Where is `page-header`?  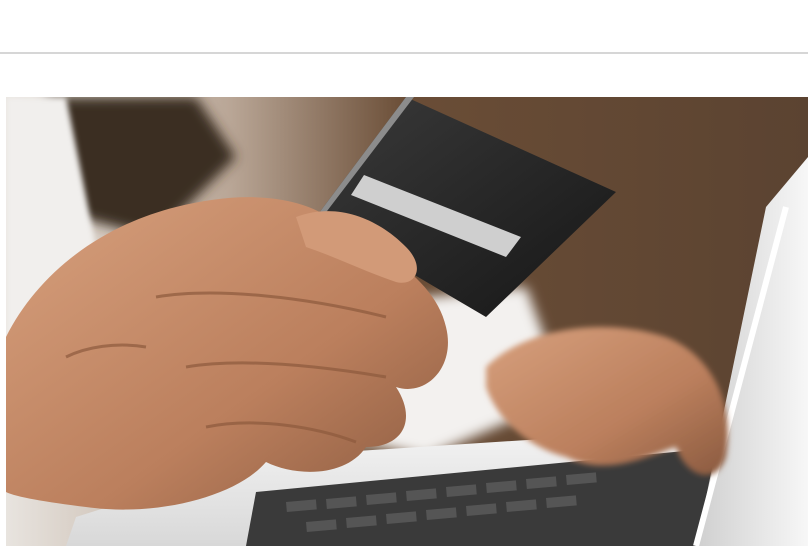
page-header is located at coordinates (404, 26).